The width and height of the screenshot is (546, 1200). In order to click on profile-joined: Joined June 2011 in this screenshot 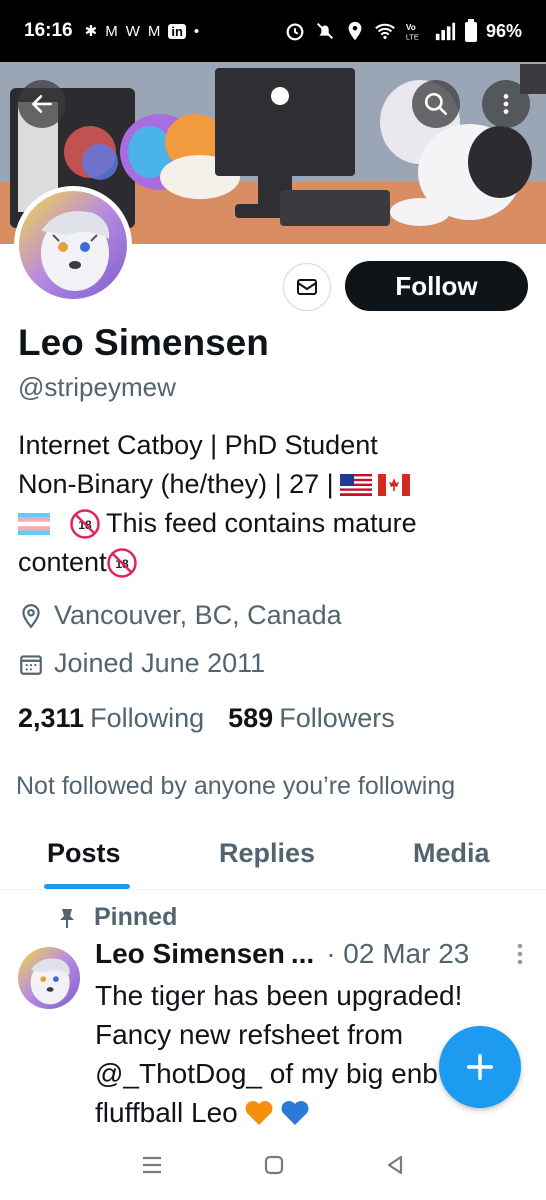, I will do `click(141, 663)`.